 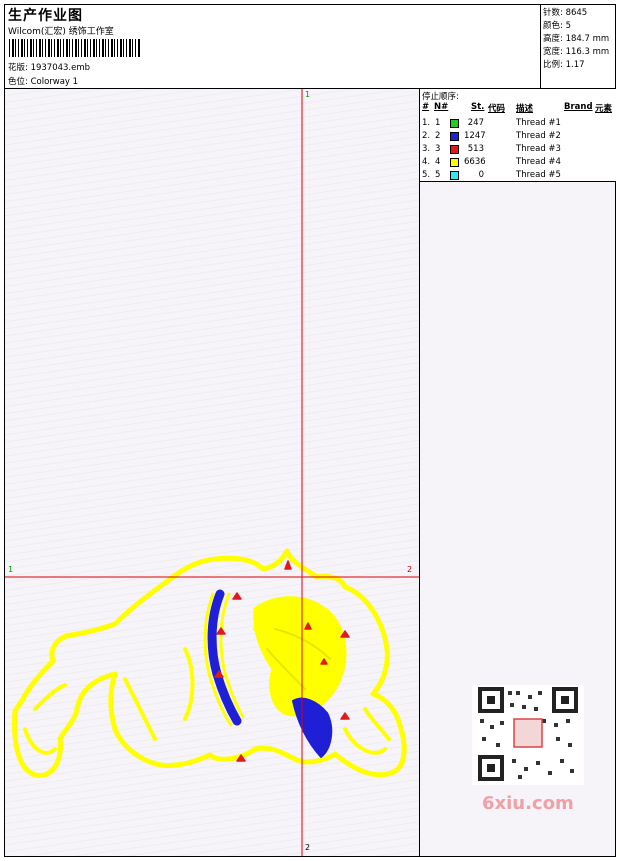 I want to click on table-row: 4. 4 6636 Thread #4, so click(x=491, y=162).